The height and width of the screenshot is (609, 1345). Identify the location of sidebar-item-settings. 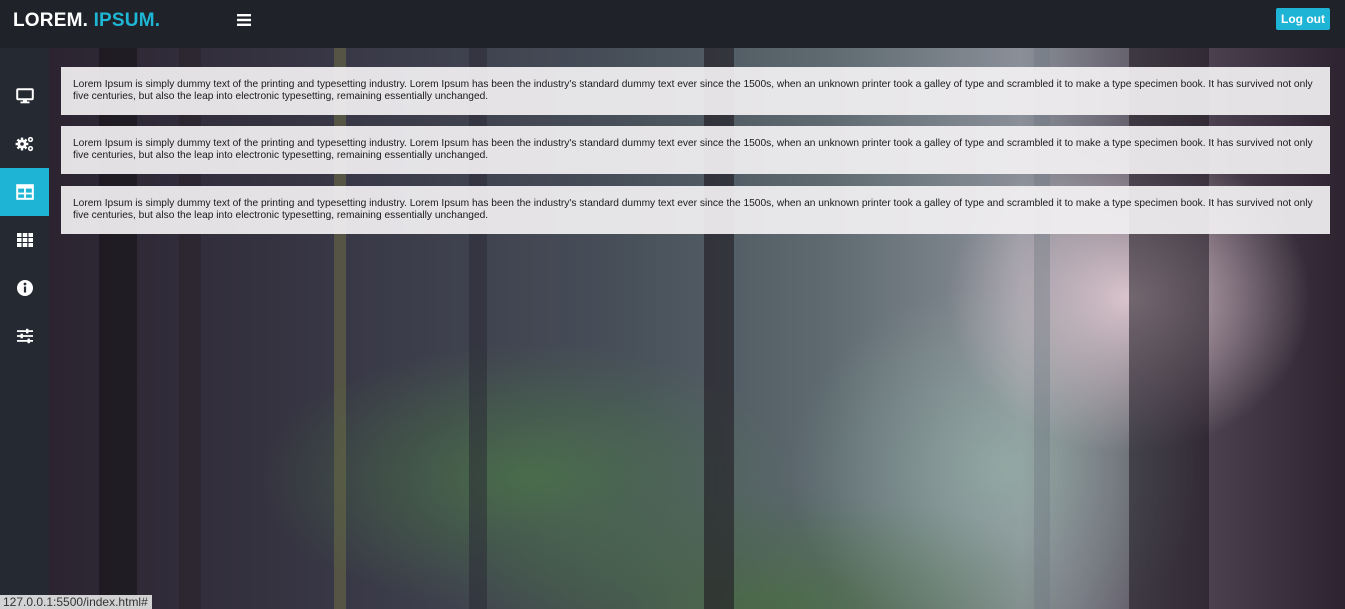
(24, 144).